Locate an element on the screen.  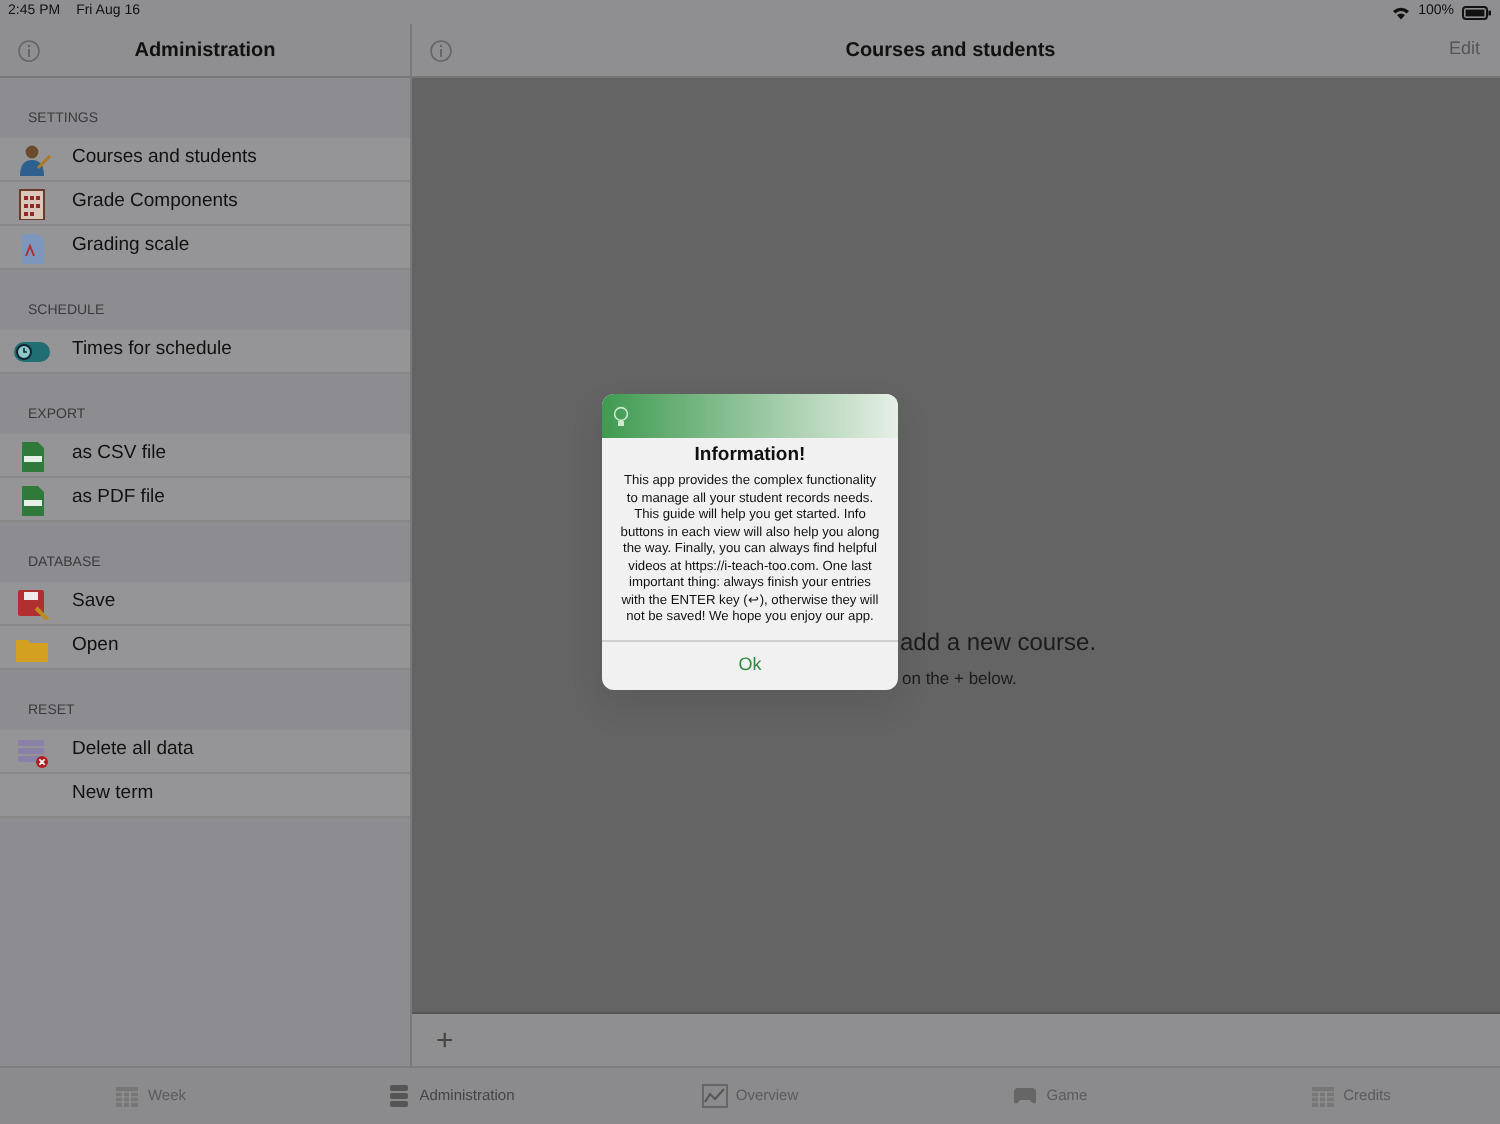
battery-icon is located at coordinates (1477, 12).